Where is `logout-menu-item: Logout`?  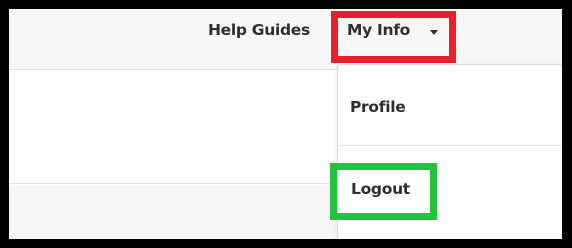 logout-menu-item: Logout is located at coordinates (380, 189).